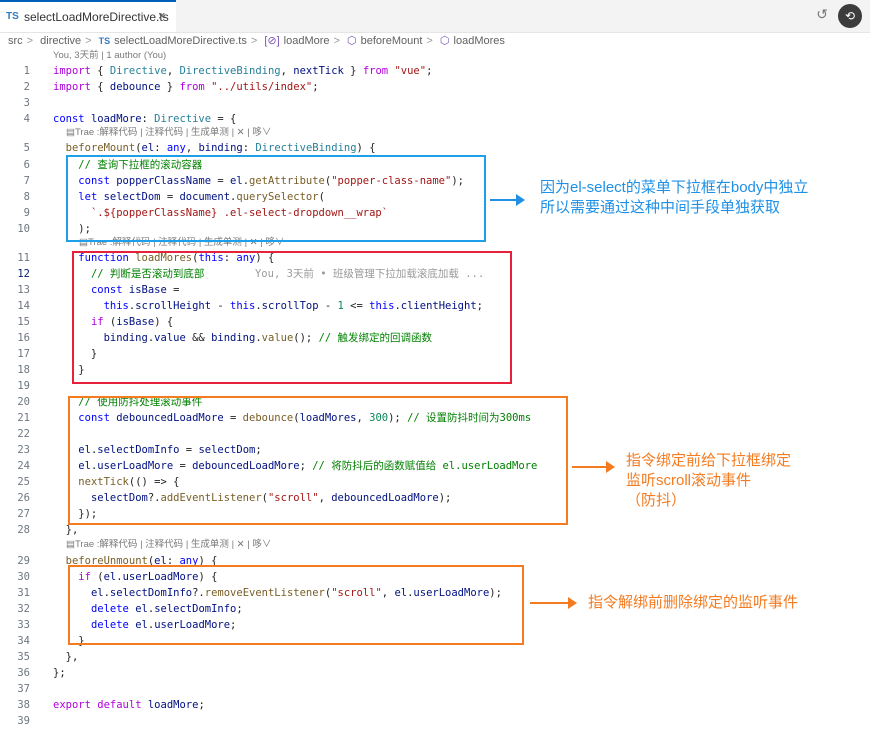 This screenshot has width=870, height=741. What do you see at coordinates (23, 466) in the screenshot?
I see `line-number: 24` at bounding box center [23, 466].